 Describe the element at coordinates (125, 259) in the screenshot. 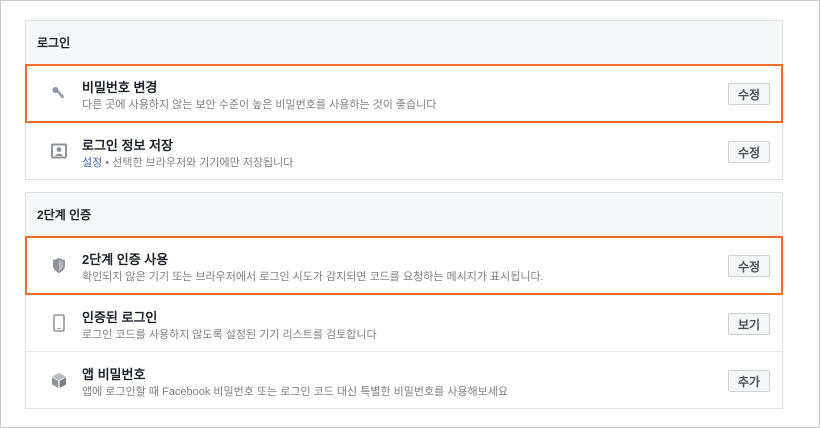

I see `use-two-factor-title: 2단계 인증 사용` at that location.